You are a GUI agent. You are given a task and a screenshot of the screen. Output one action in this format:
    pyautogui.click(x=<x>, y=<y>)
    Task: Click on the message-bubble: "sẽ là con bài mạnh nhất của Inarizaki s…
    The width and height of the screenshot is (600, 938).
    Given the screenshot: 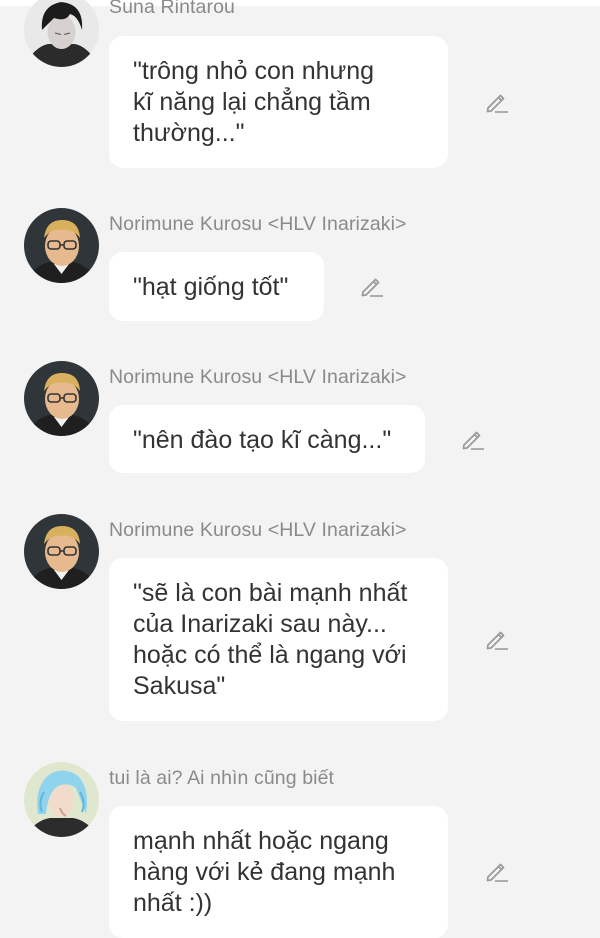 What is the action you would take?
    pyautogui.click(x=278, y=639)
    